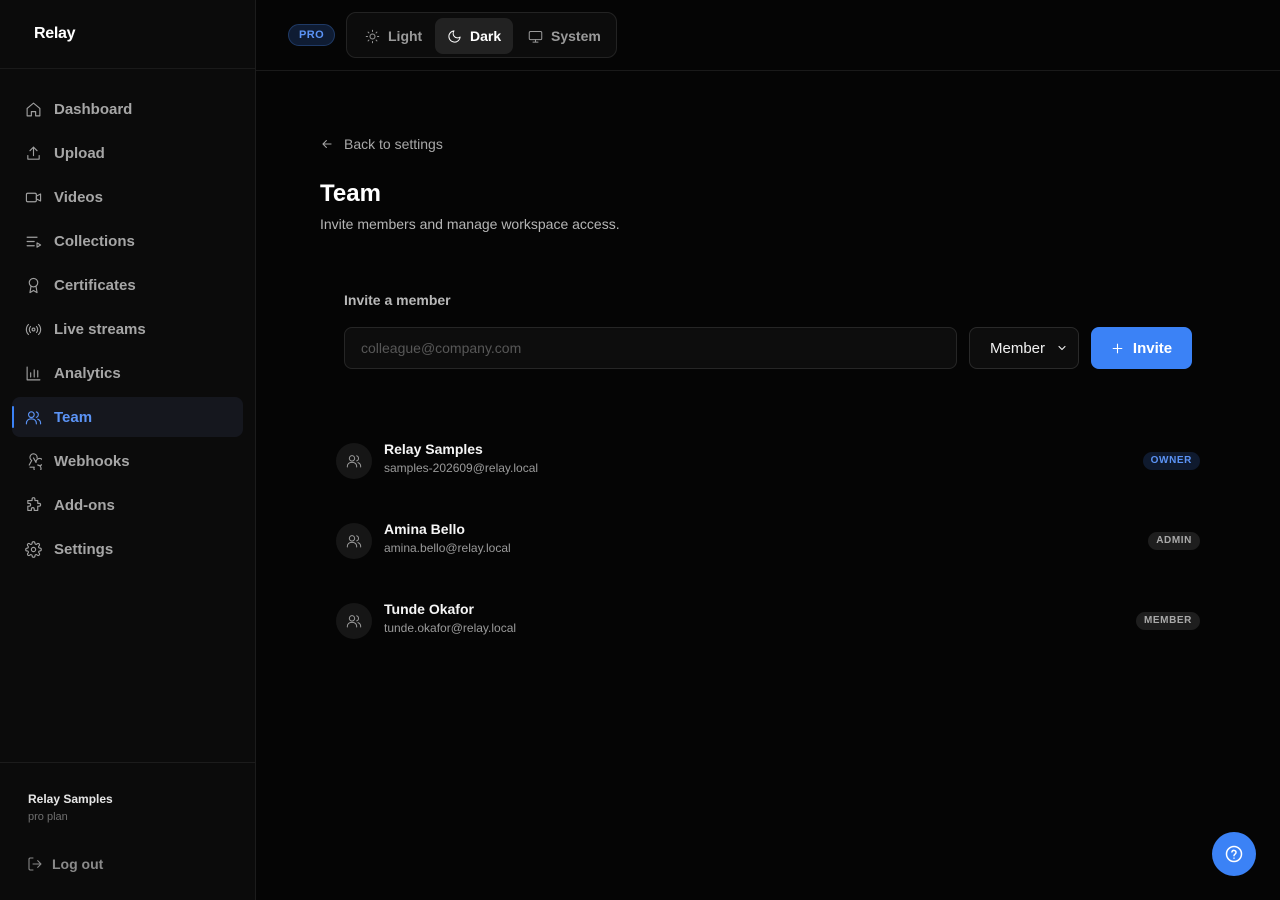 This screenshot has height=900, width=1280. Describe the element at coordinates (312, 35) in the screenshot. I see `plan-badge: PRO` at that location.